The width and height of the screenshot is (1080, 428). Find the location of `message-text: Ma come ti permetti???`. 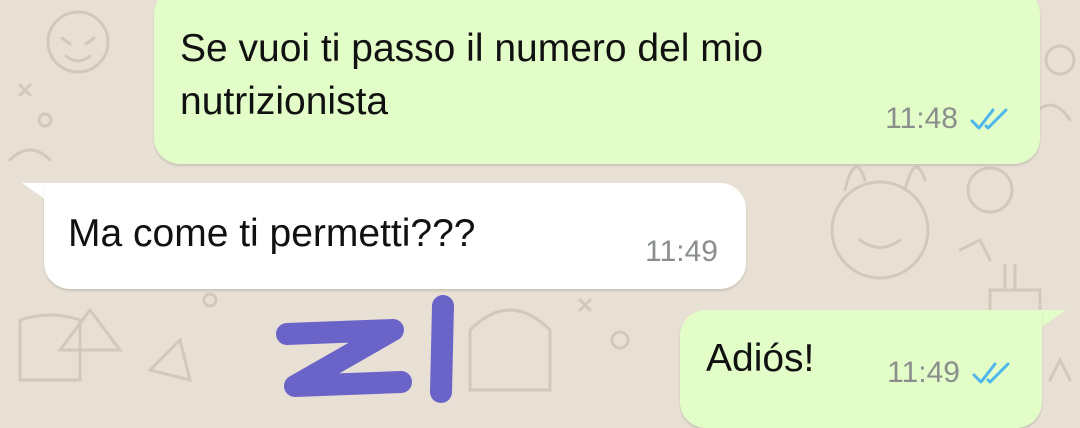

message-text: Ma come ti permetti??? is located at coordinates (272, 233).